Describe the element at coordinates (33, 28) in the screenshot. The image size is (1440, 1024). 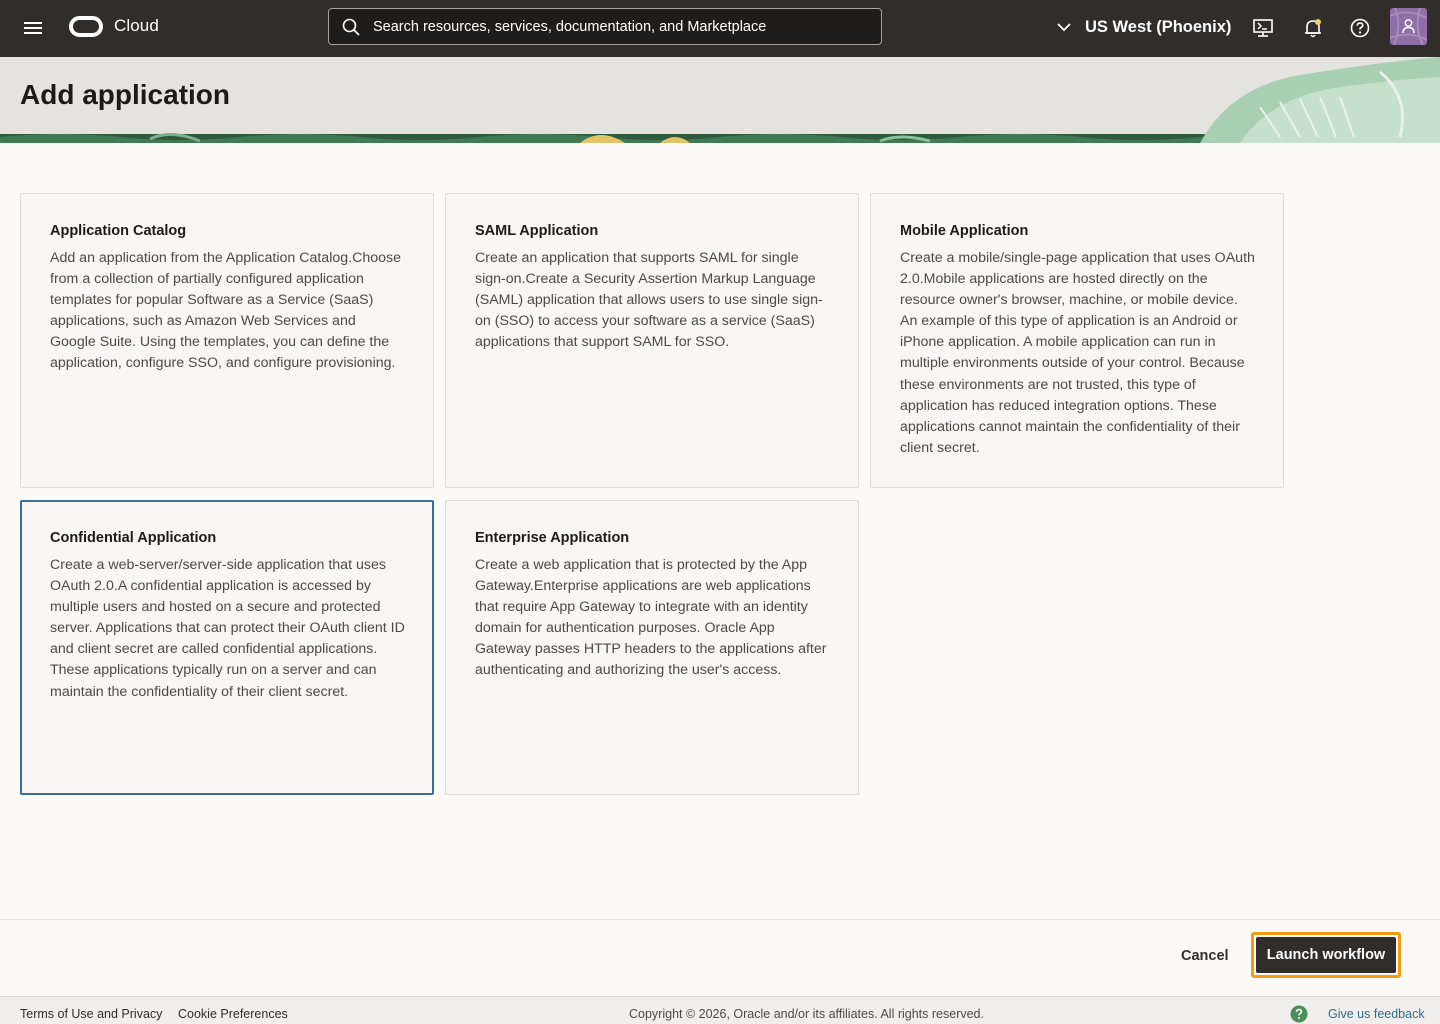
I see `hamburger-menu-icon` at that location.